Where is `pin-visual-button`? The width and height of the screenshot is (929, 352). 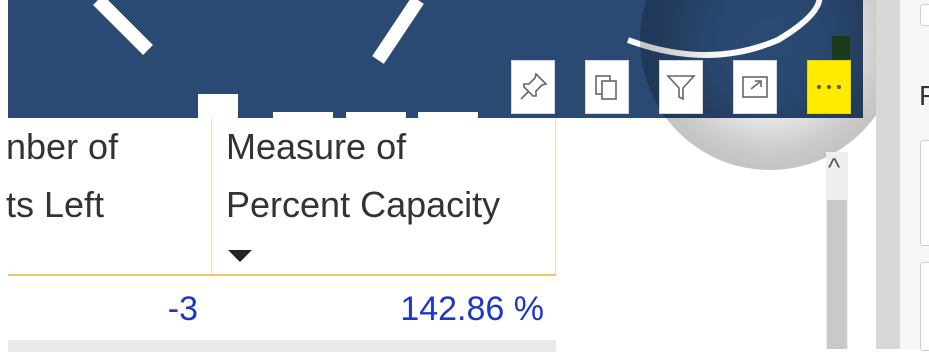 pin-visual-button is located at coordinates (533, 87).